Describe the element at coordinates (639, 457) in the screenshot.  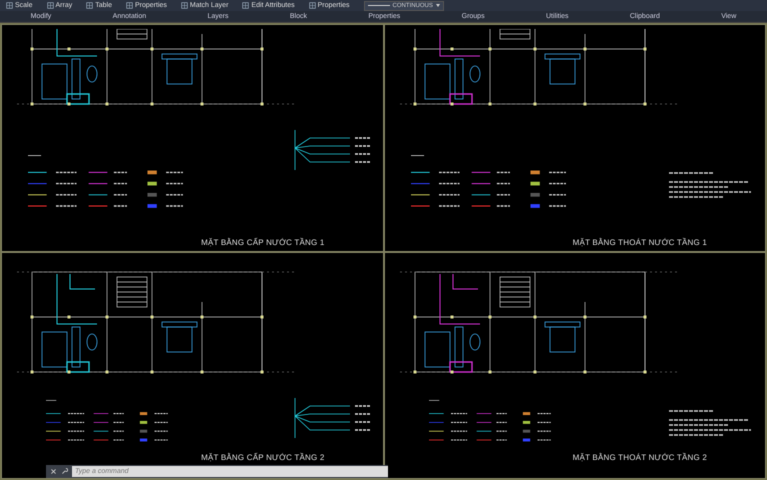
I see `sheet-title: MẶT BẰNG THOÁT NƯỚC TẦNG 2` at that location.